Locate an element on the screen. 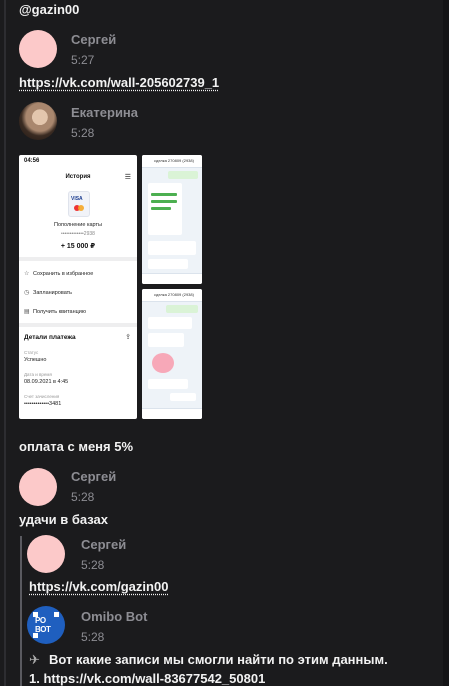  status-time: 04:56 is located at coordinates (32, 161).